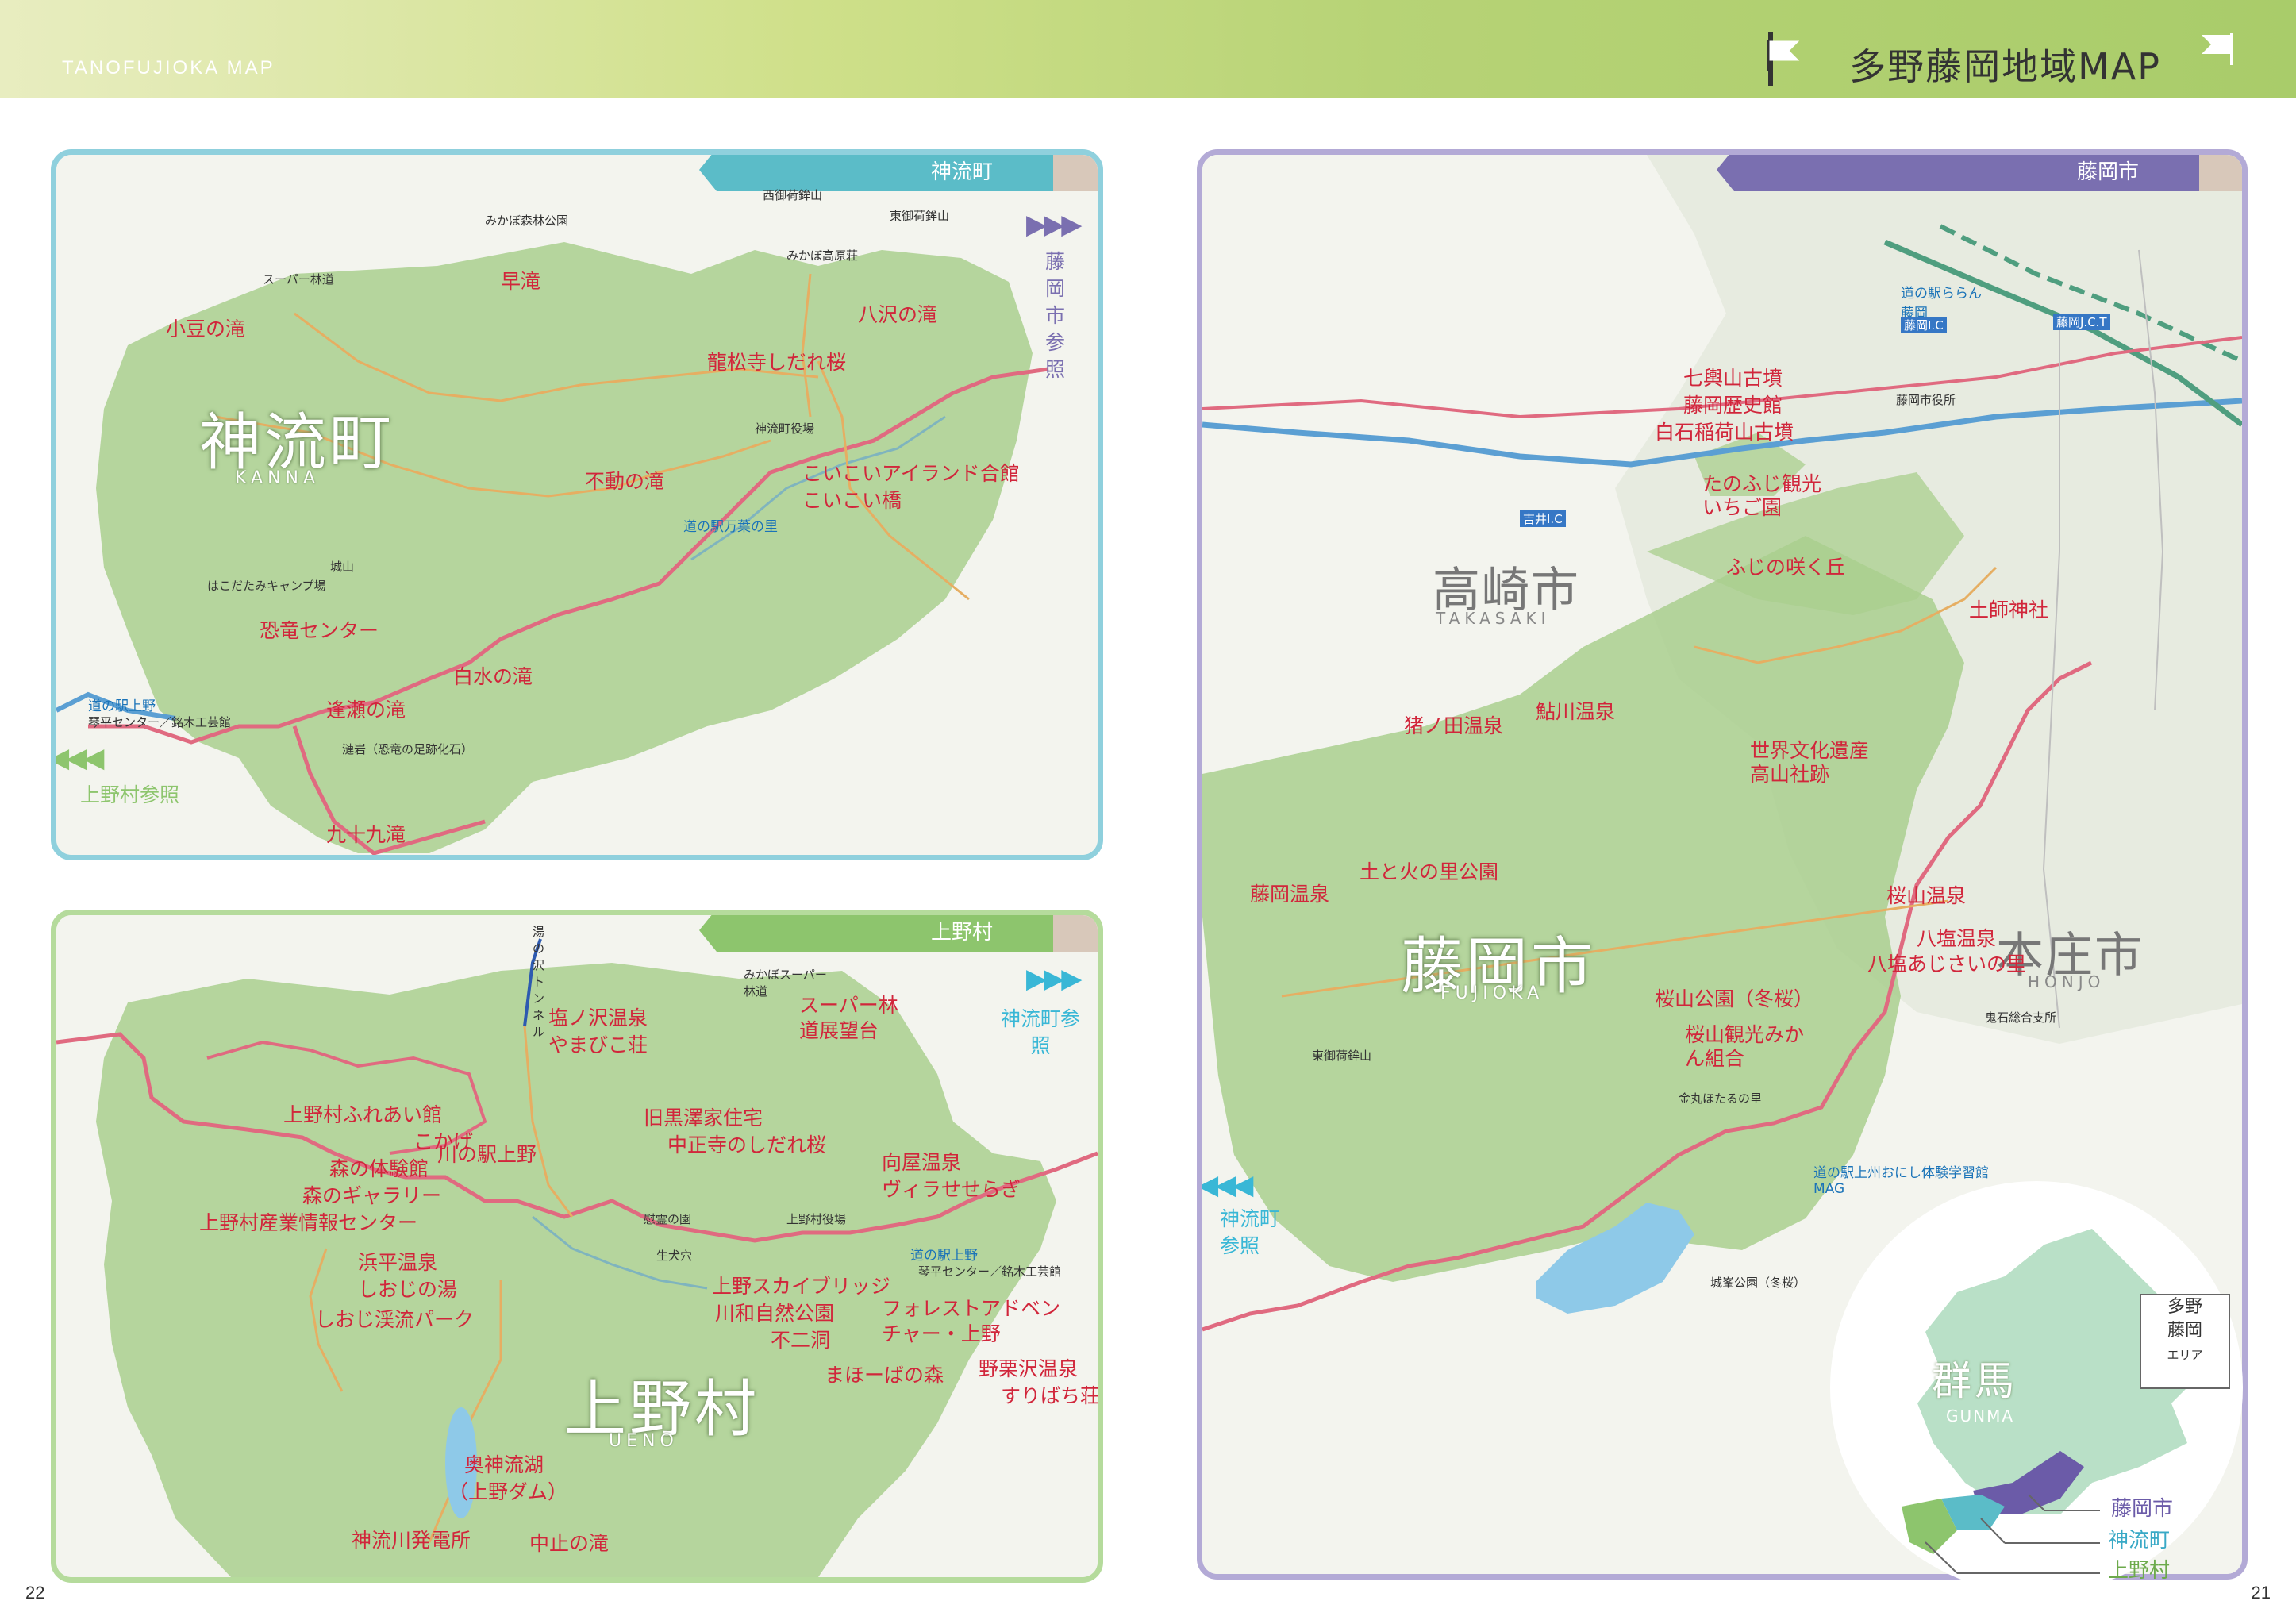  What do you see at coordinates (1057, 315) in the screenshot?
I see `kanna-ref-fujioka: 藤岡市参照` at bounding box center [1057, 315].